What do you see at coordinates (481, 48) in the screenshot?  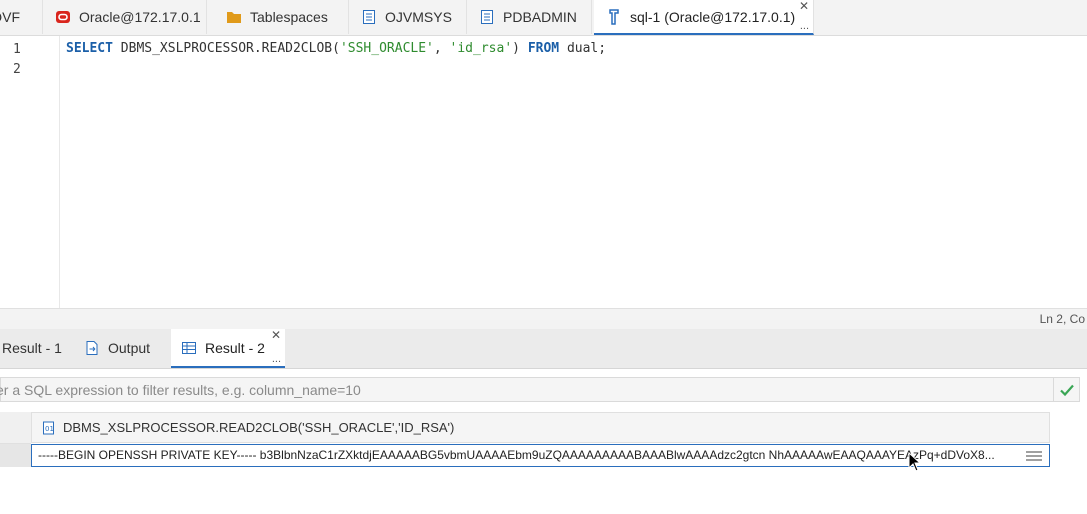 I see `string-literal: 'id_rsa'` at bounding box center [481, 48].